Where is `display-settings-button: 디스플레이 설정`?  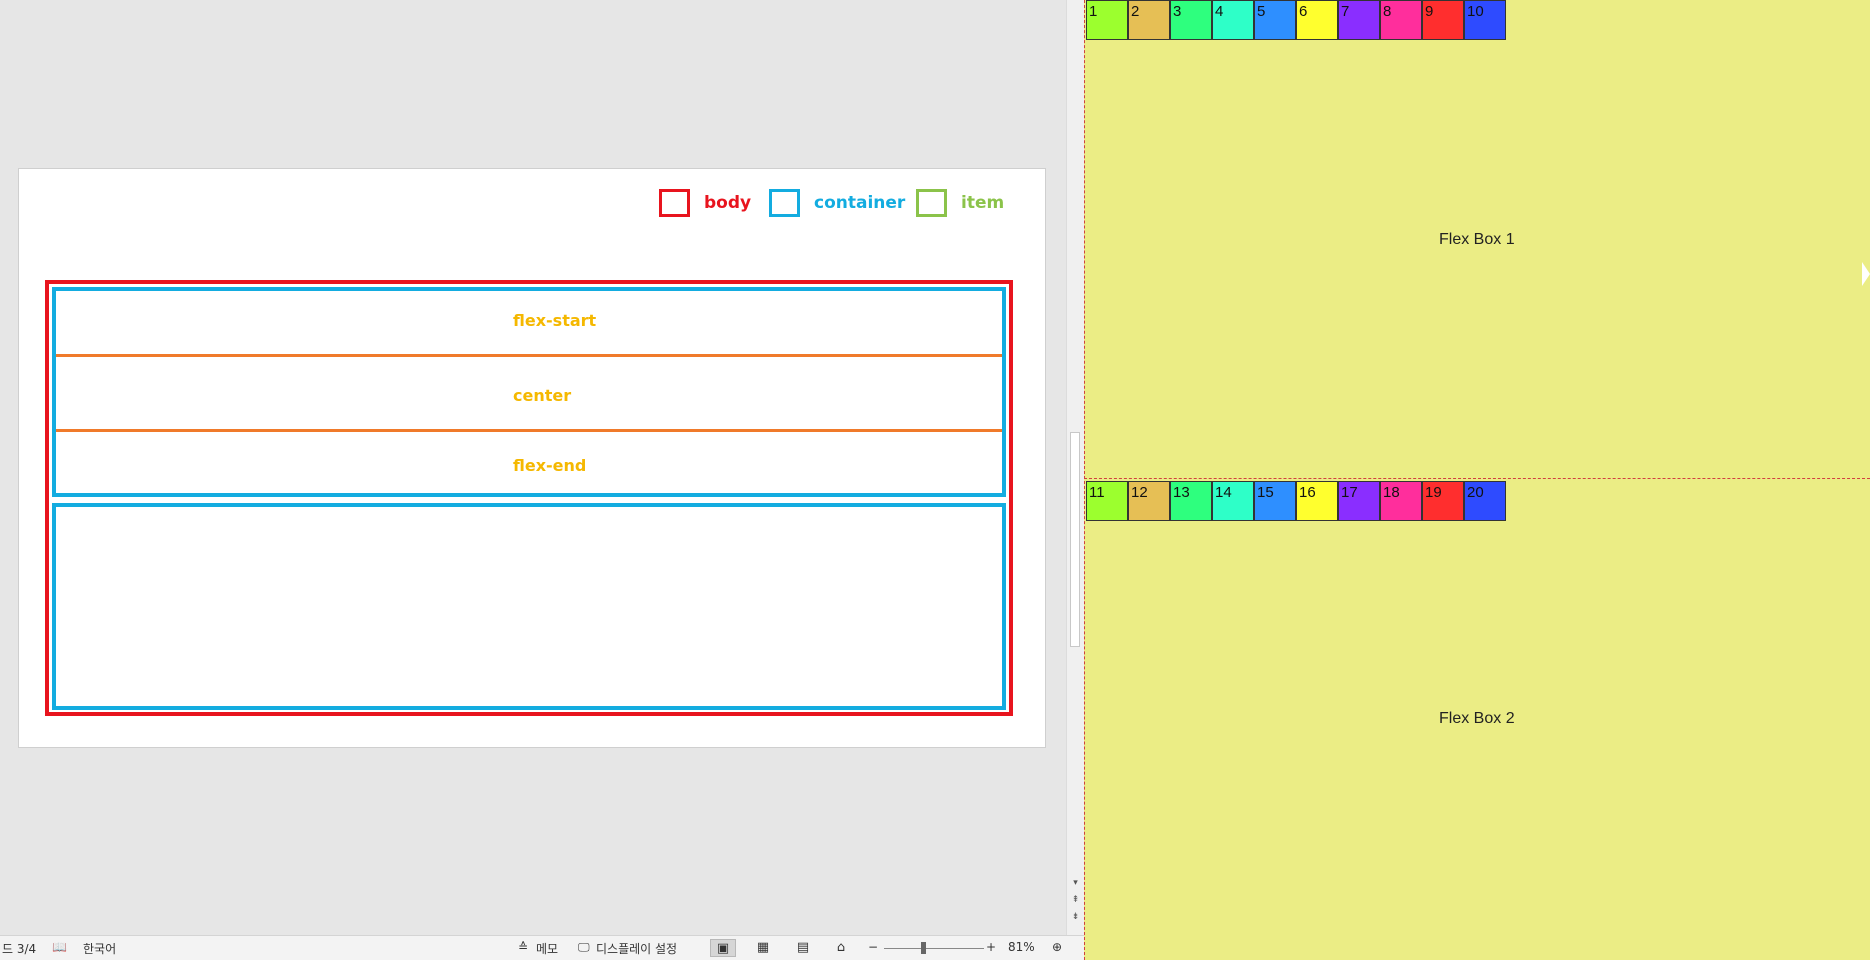 display-settings-button: 디스플레이 설정 is located at coordinates (636, 948).